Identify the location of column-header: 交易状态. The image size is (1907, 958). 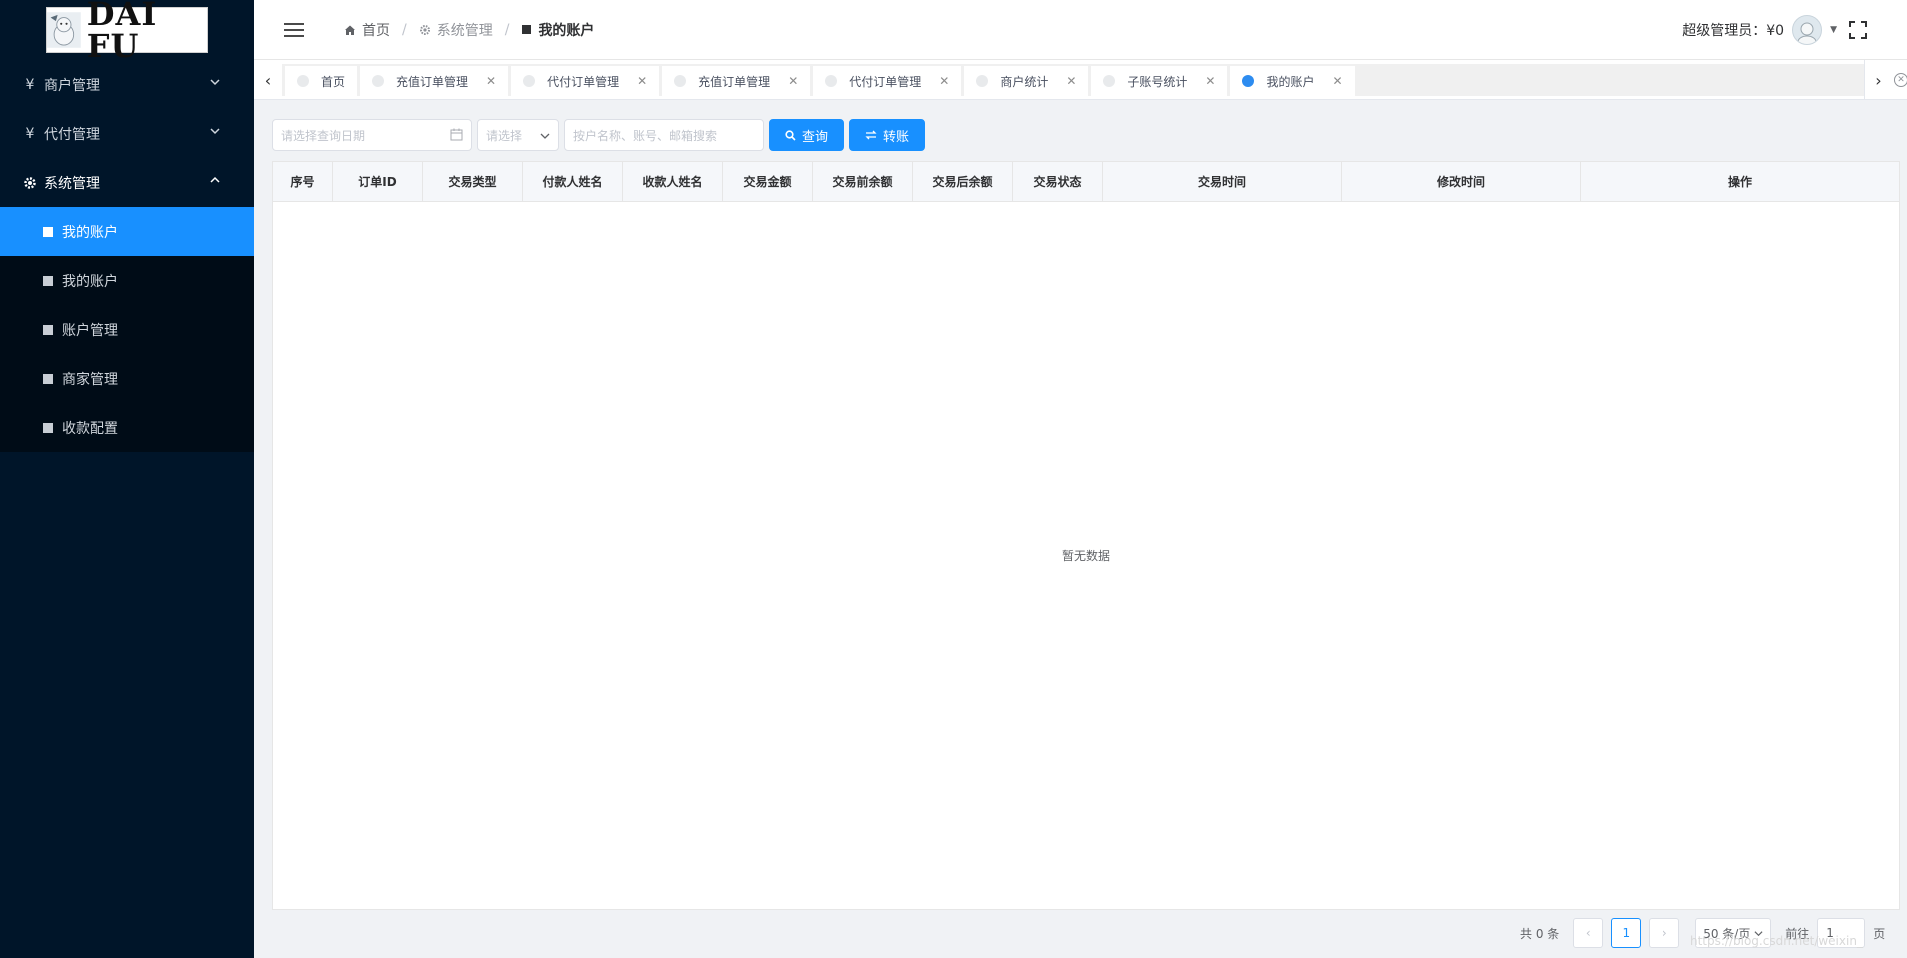
(1058, 181).